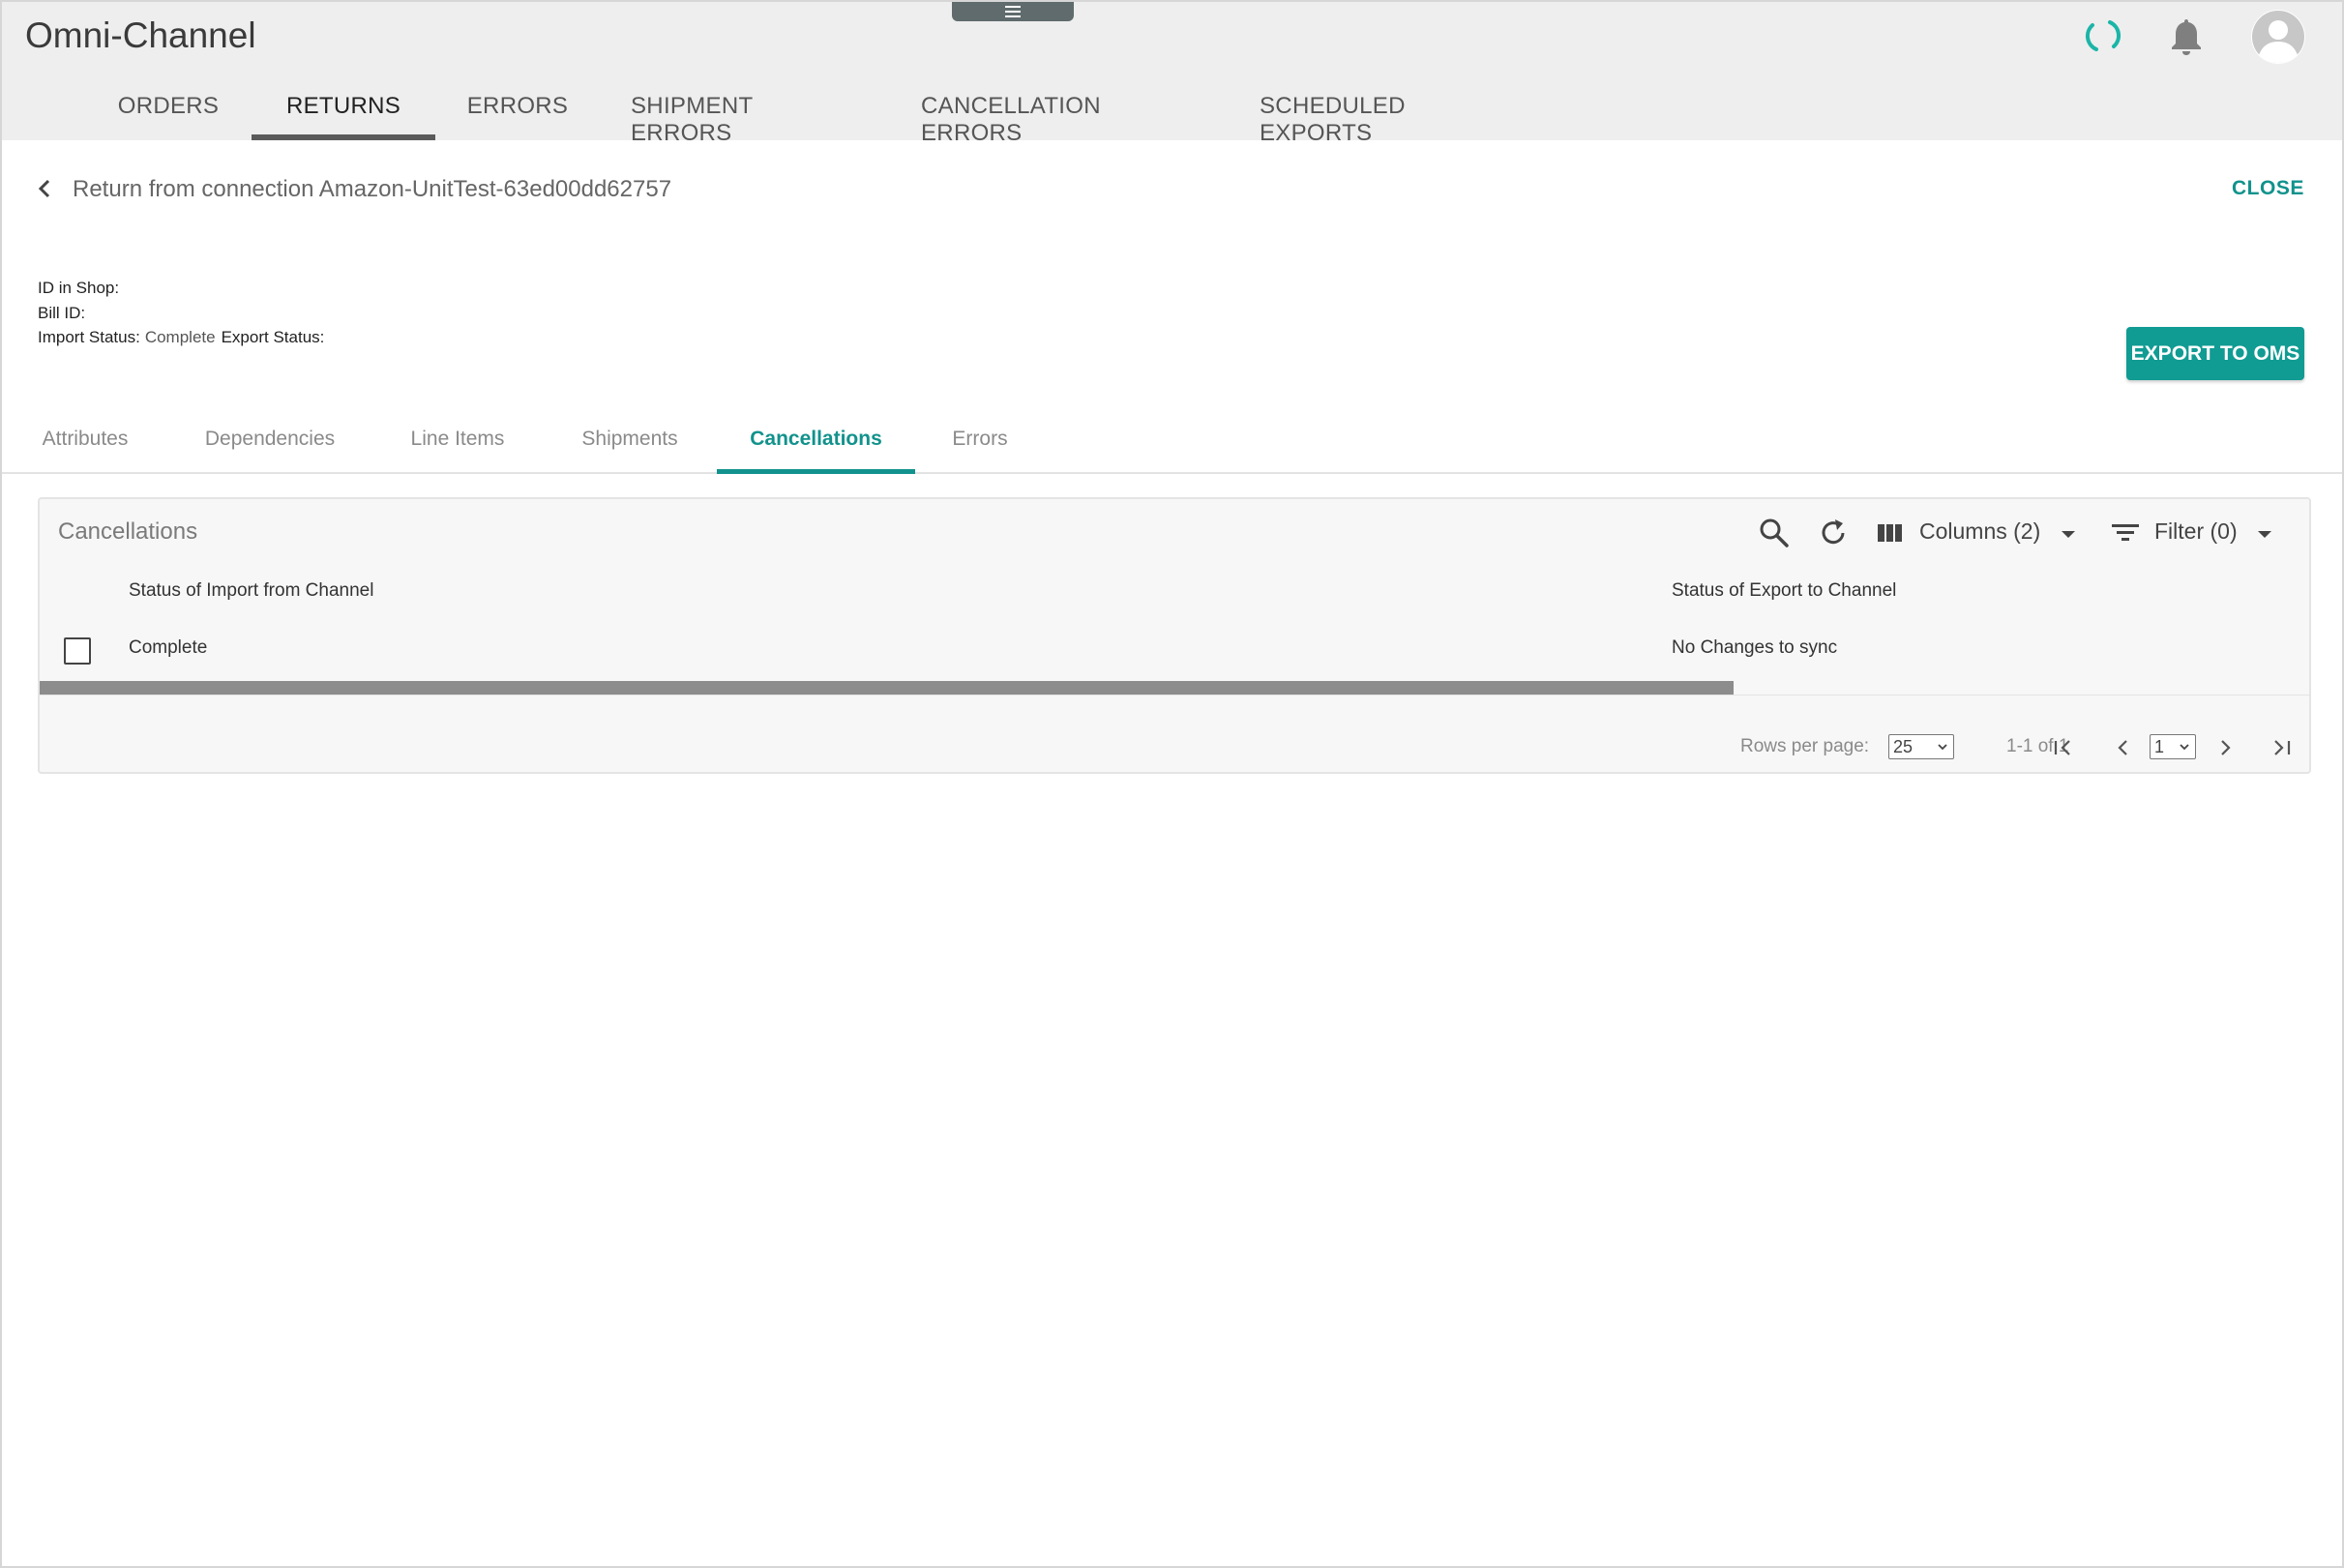 The image size is (2344, 1568). I want to click on horizontal-scrollbar, so click(887, 688).